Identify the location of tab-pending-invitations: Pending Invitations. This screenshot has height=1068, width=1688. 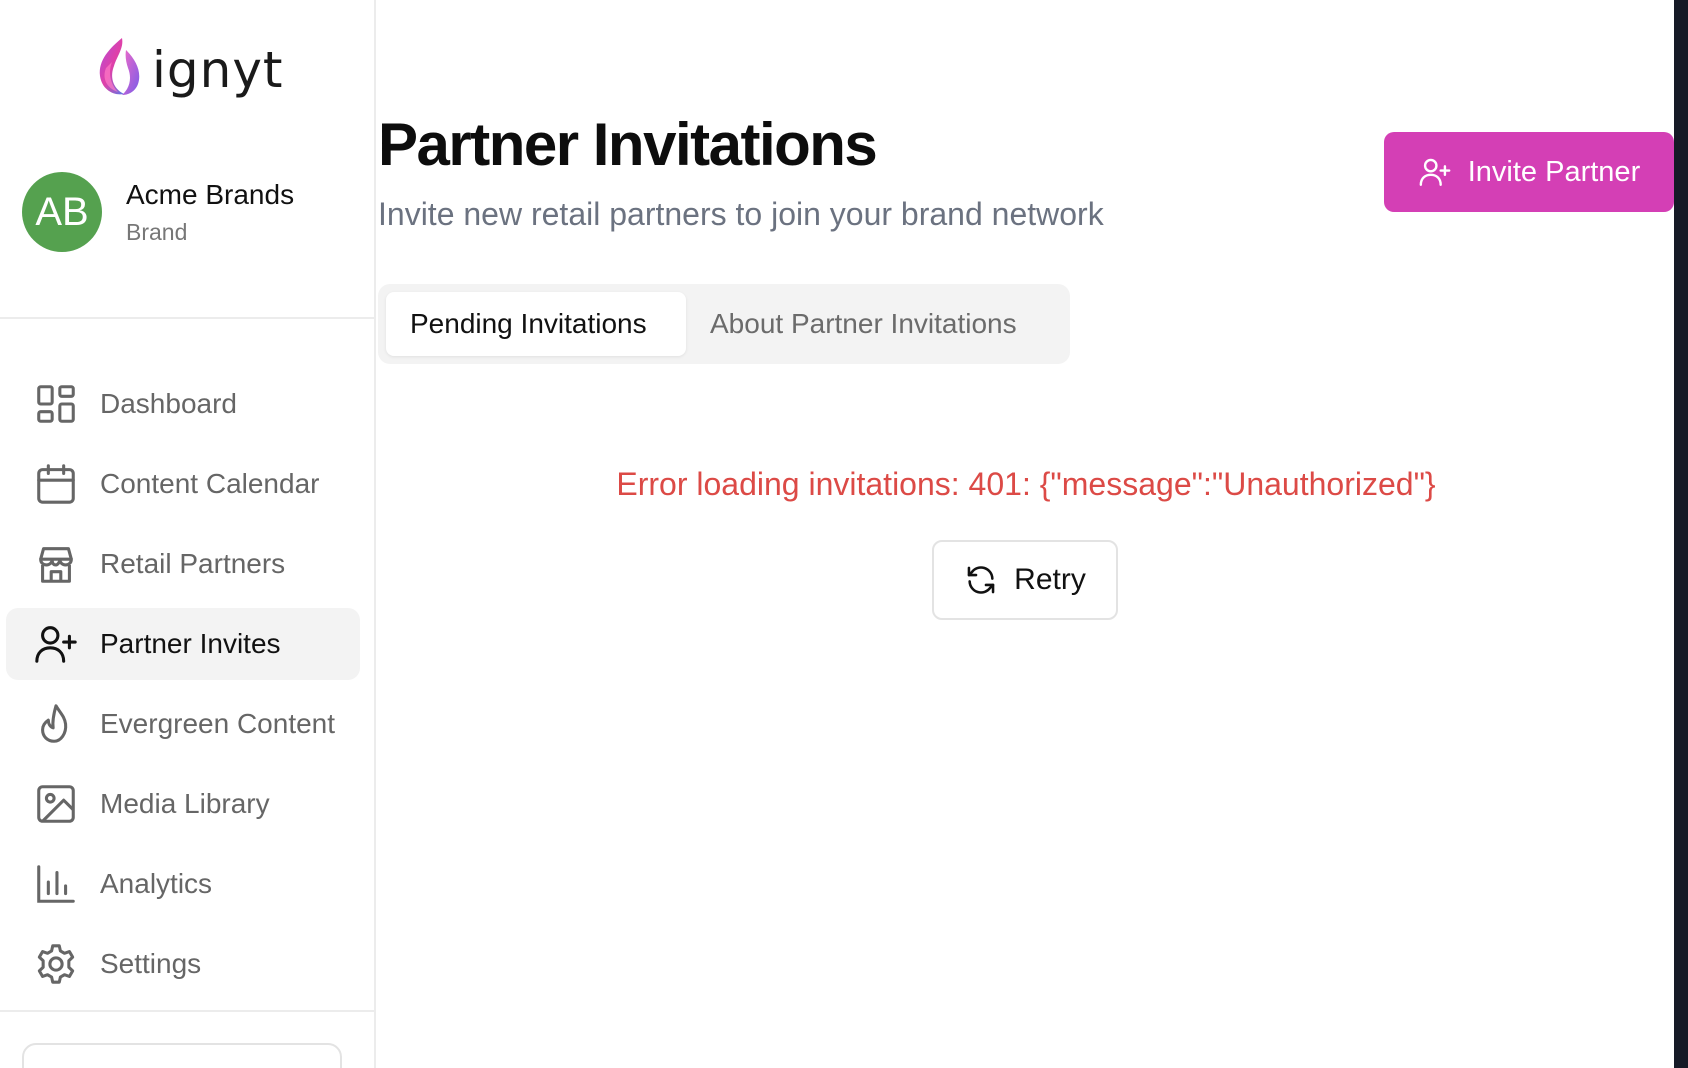
(536, 324).